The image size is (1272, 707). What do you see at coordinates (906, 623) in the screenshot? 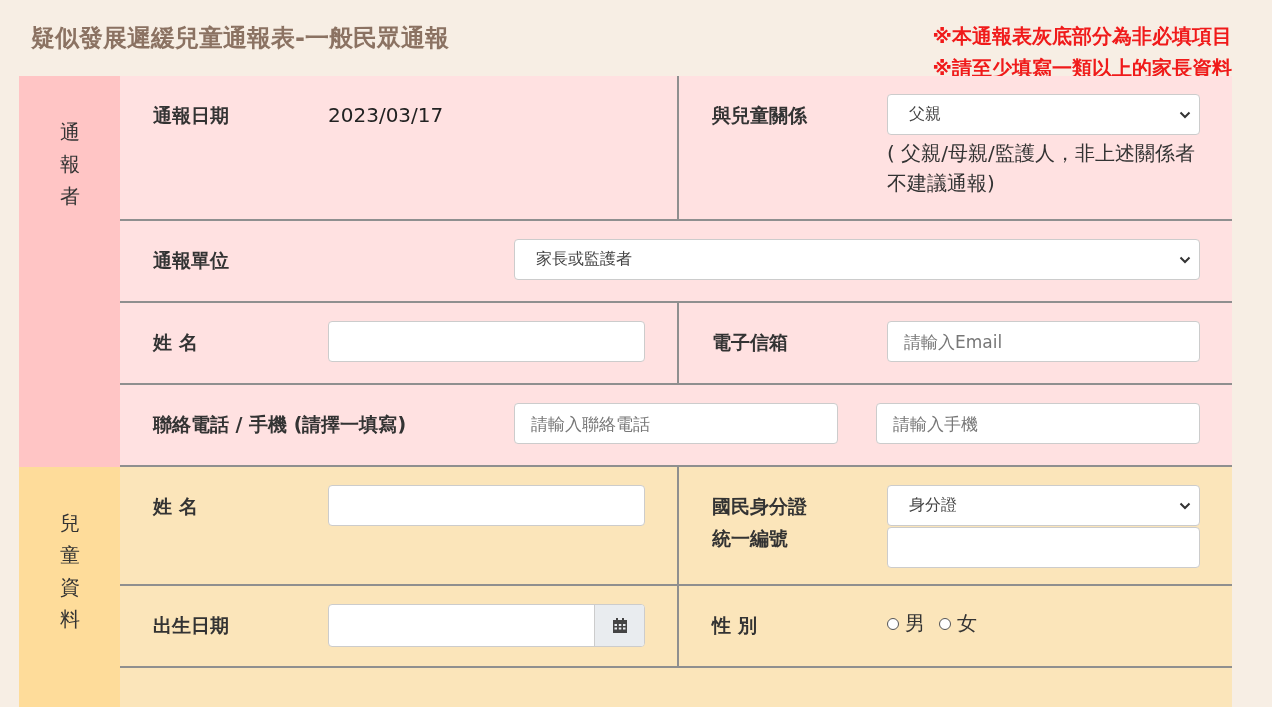
I see `radio-option: 男` at bounding box center [906, 623].